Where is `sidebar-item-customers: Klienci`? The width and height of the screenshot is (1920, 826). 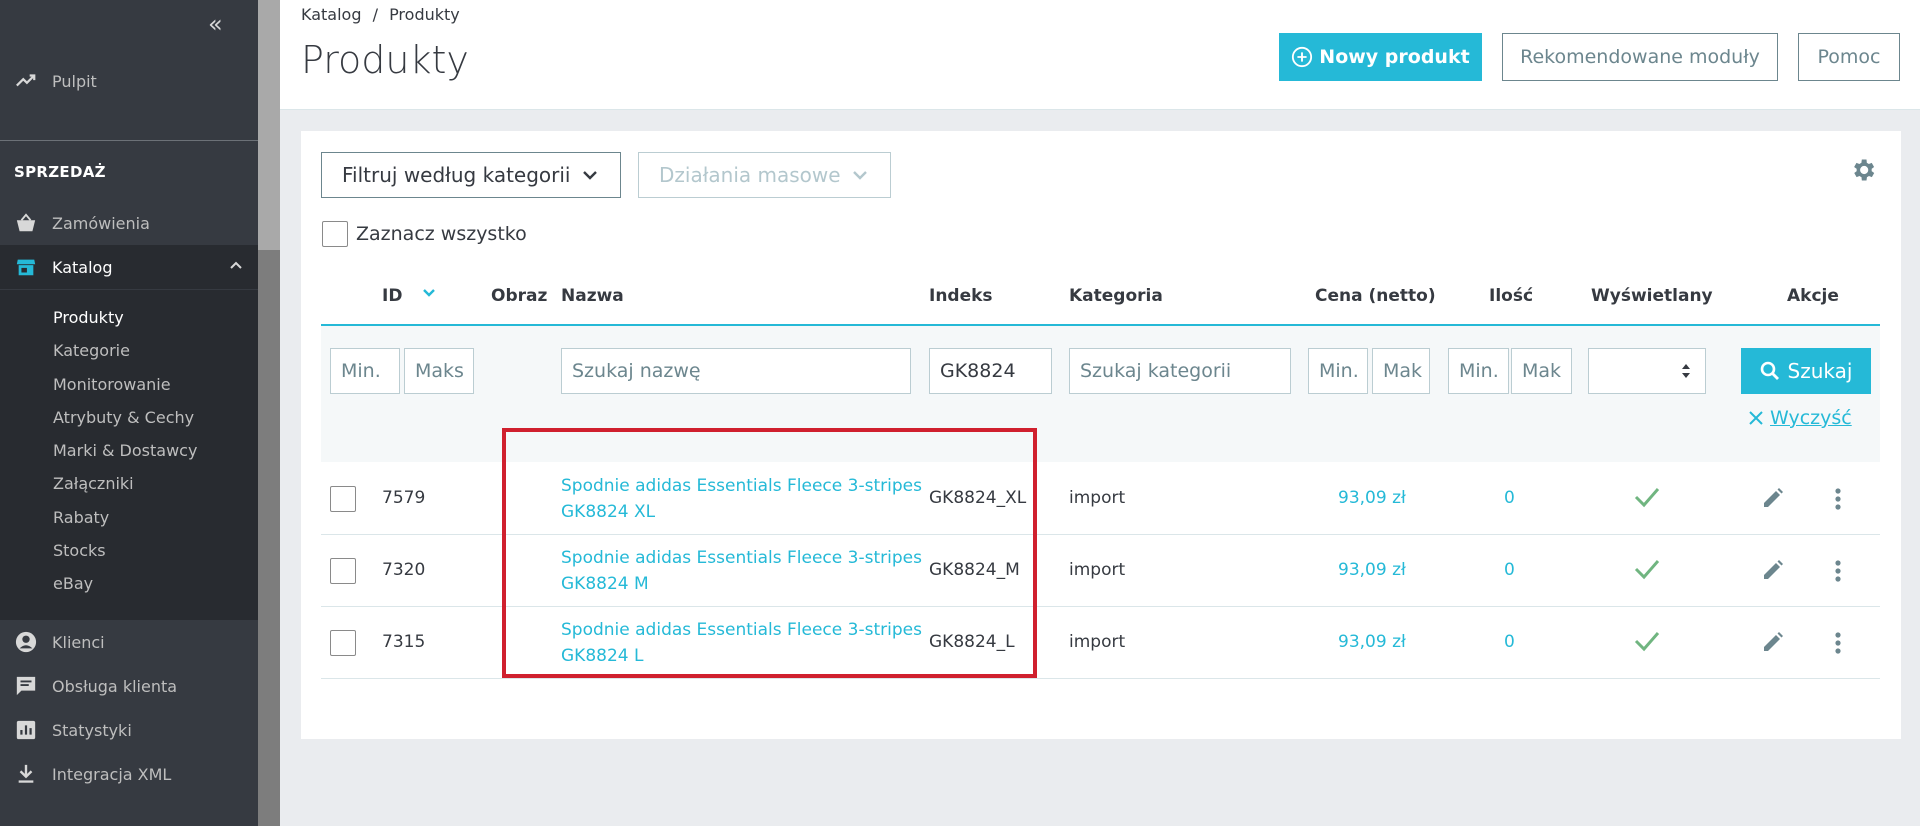 sidebar-item-customers: Klienci is located at coordinates (129, 642).